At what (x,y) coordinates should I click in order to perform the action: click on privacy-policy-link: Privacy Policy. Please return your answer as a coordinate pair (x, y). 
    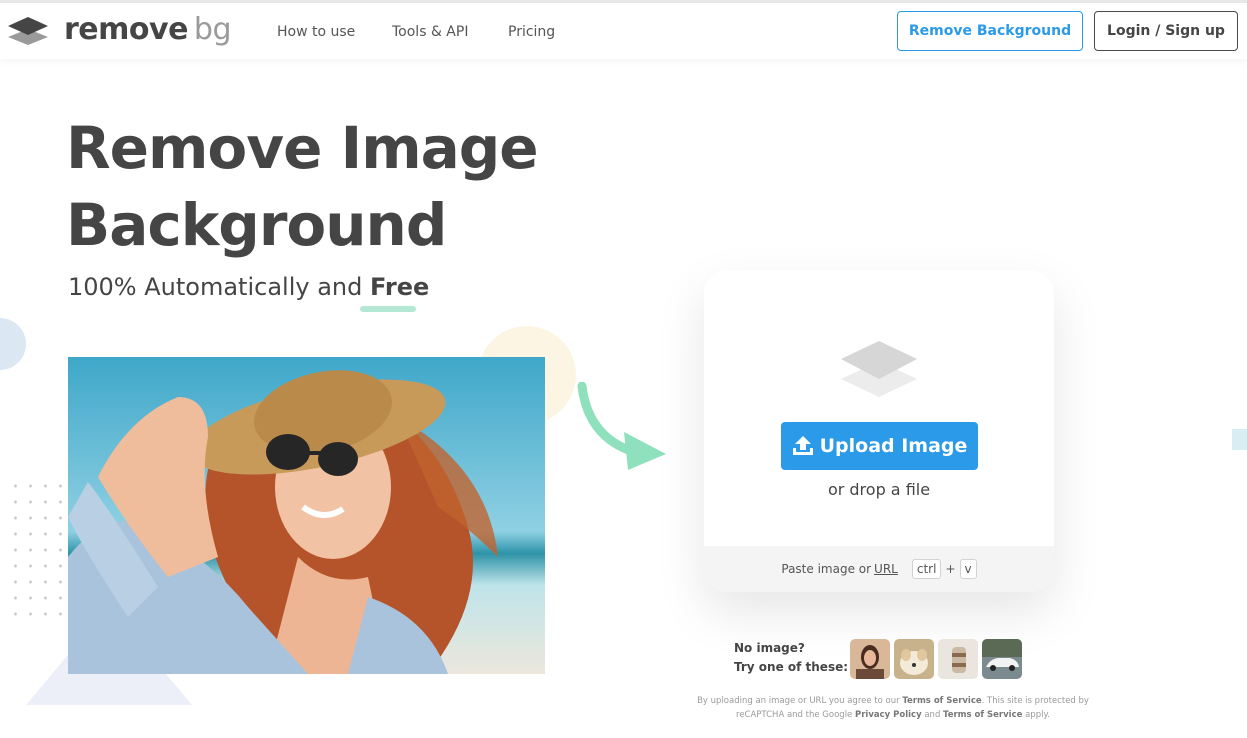
    Looking at the image, I should click on (888, 715).